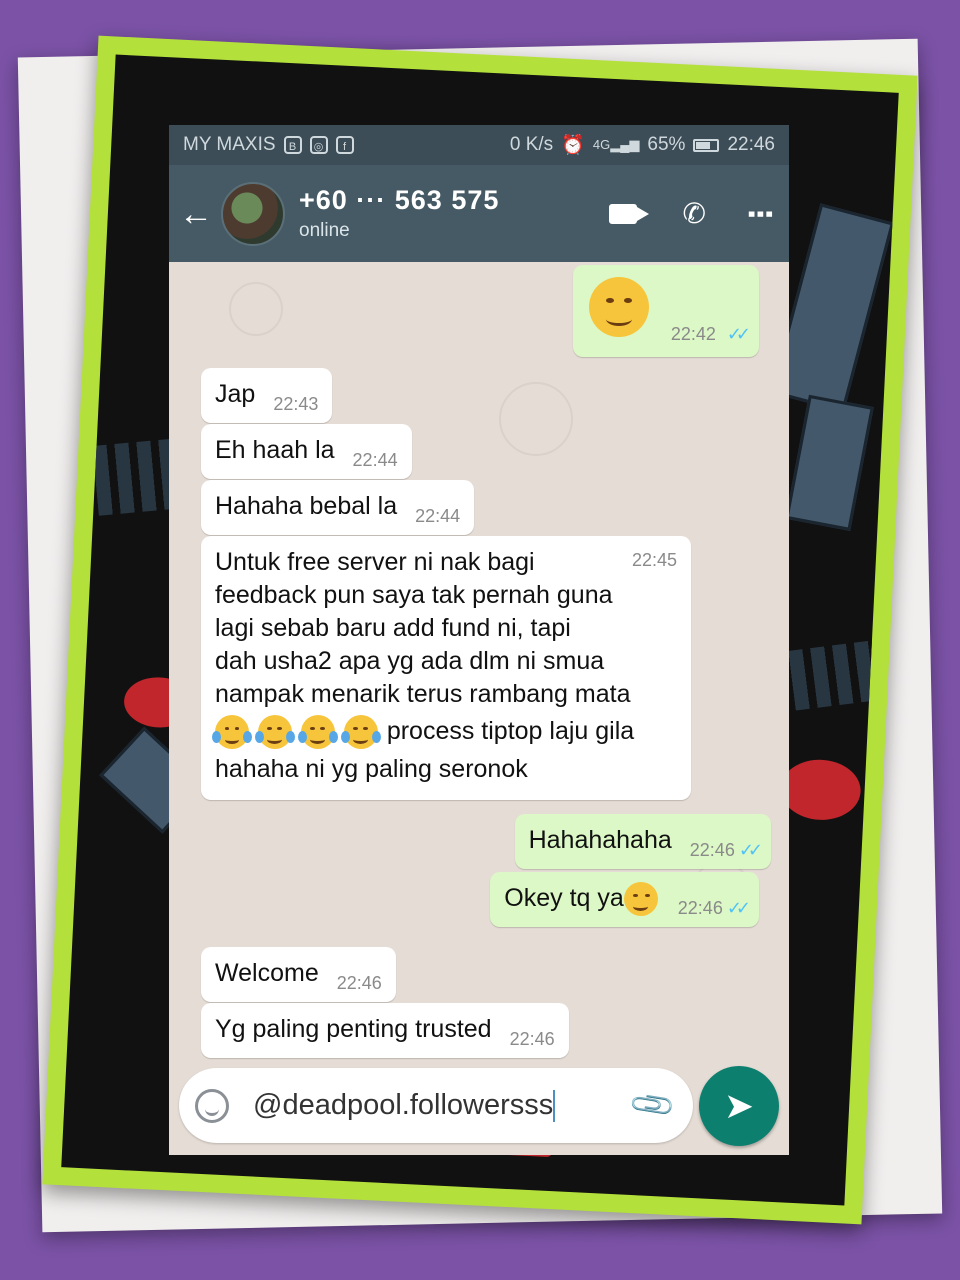 The image size is (960, 1280). I want to click on send-button: ➤, so click(739, 1106).